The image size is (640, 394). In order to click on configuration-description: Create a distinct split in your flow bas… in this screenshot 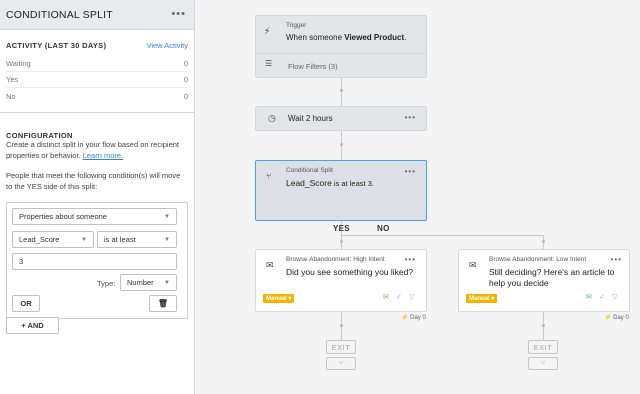, I will do `click(97, 150)`.